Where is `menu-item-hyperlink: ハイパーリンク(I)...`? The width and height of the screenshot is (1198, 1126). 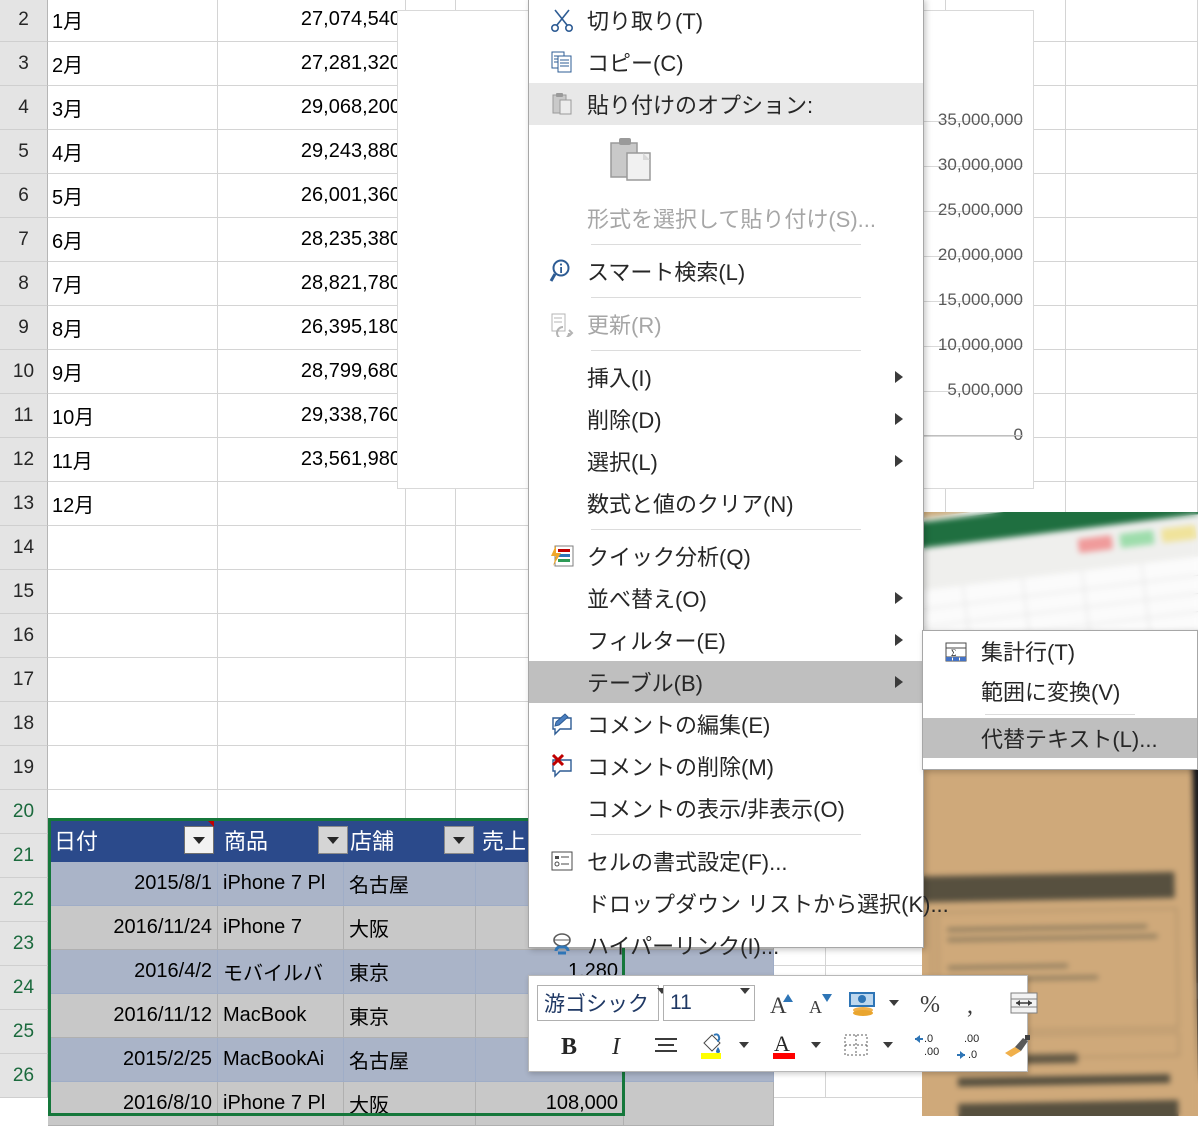
menu-item-hyperlink: ハイパーリンク(I)... is located at coordinates (726, 945).